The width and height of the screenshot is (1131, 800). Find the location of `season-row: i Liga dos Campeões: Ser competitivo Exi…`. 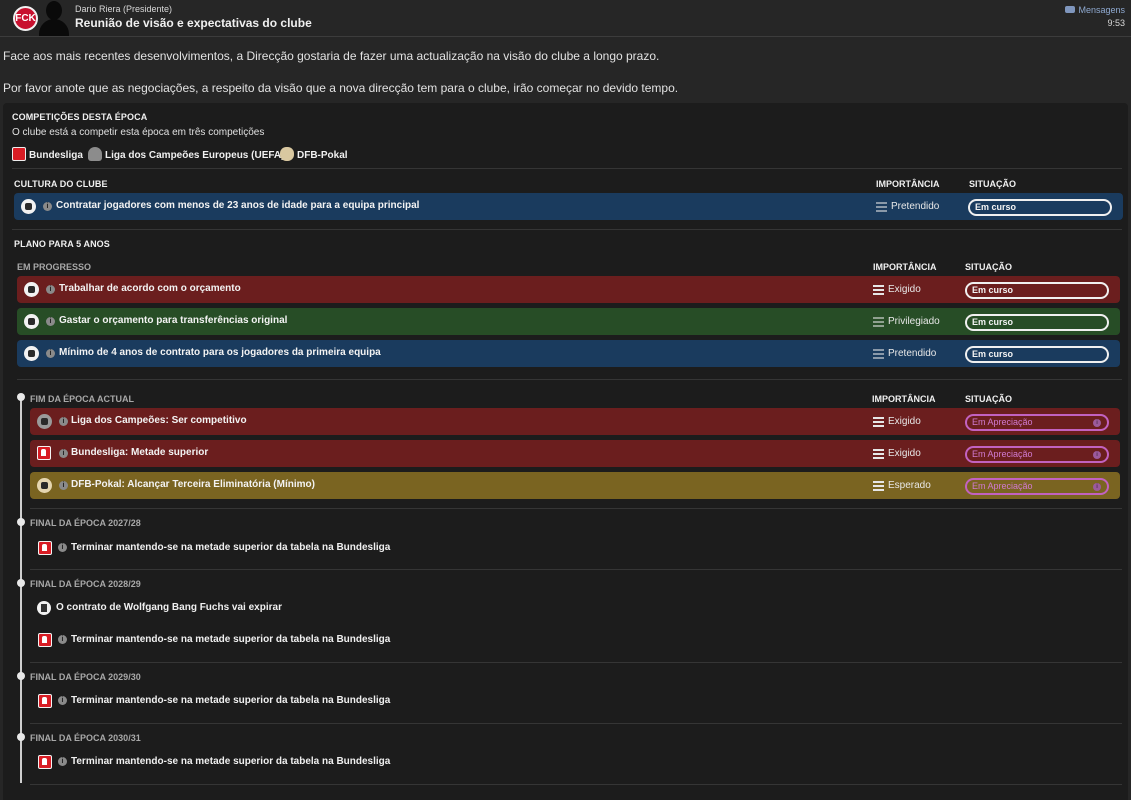

season-row: i Liga dos Campeões: Ser competitivo Exi… is located at coordinates (575, 421).